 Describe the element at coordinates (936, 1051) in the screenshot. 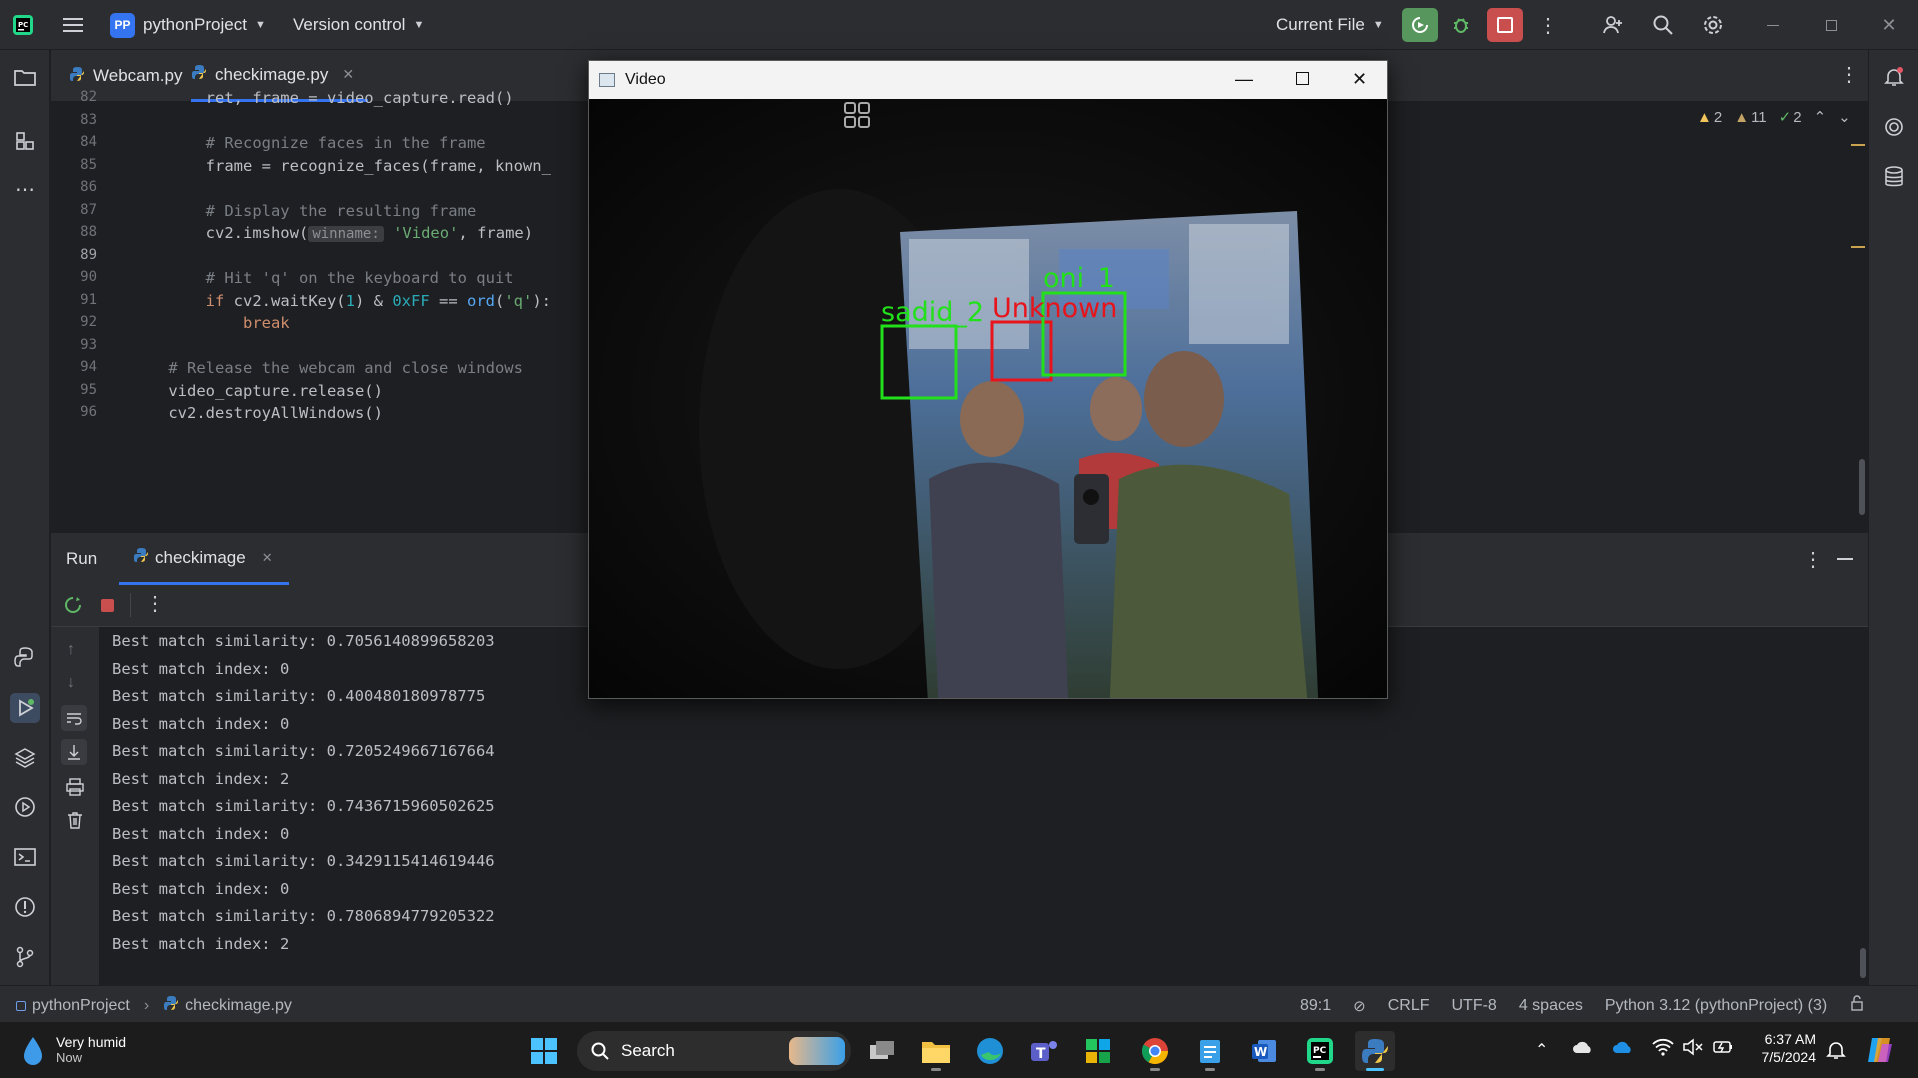

I see `file-explorer-icon` at that location.